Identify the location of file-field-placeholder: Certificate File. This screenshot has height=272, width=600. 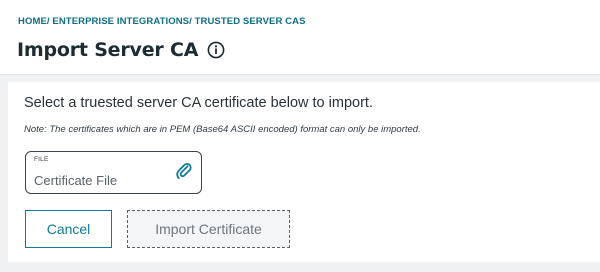
(76, 180).